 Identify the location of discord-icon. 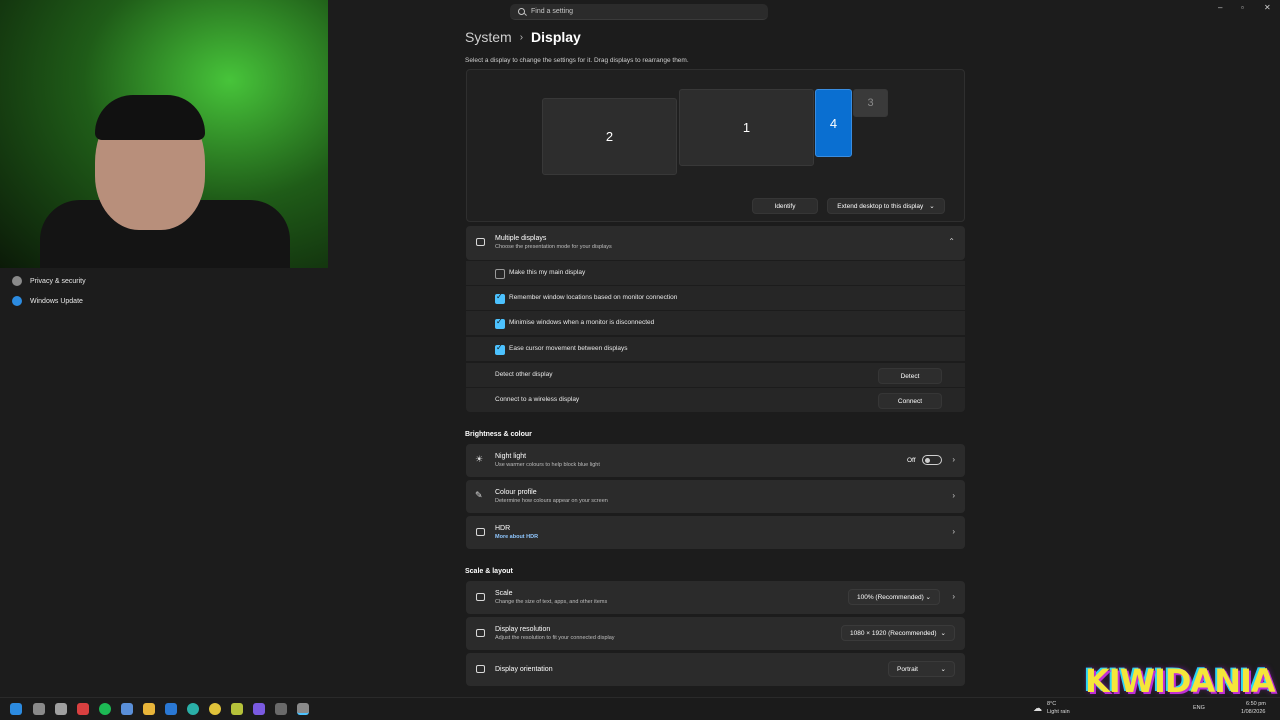
(259, 709).